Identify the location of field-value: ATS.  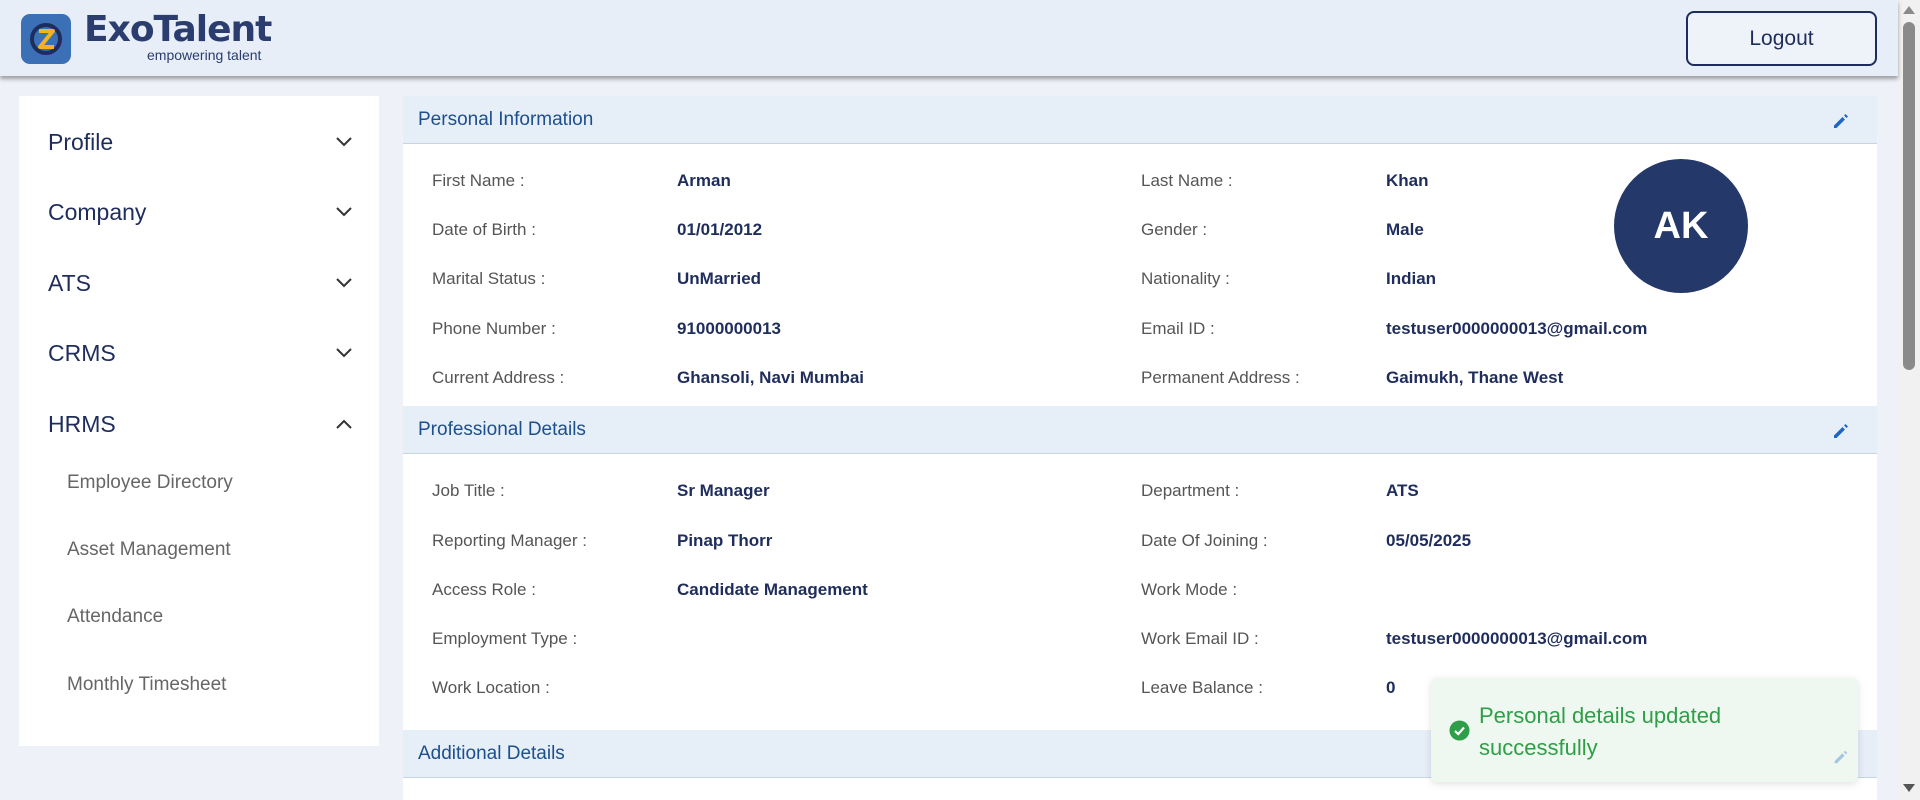
(1402, 490).